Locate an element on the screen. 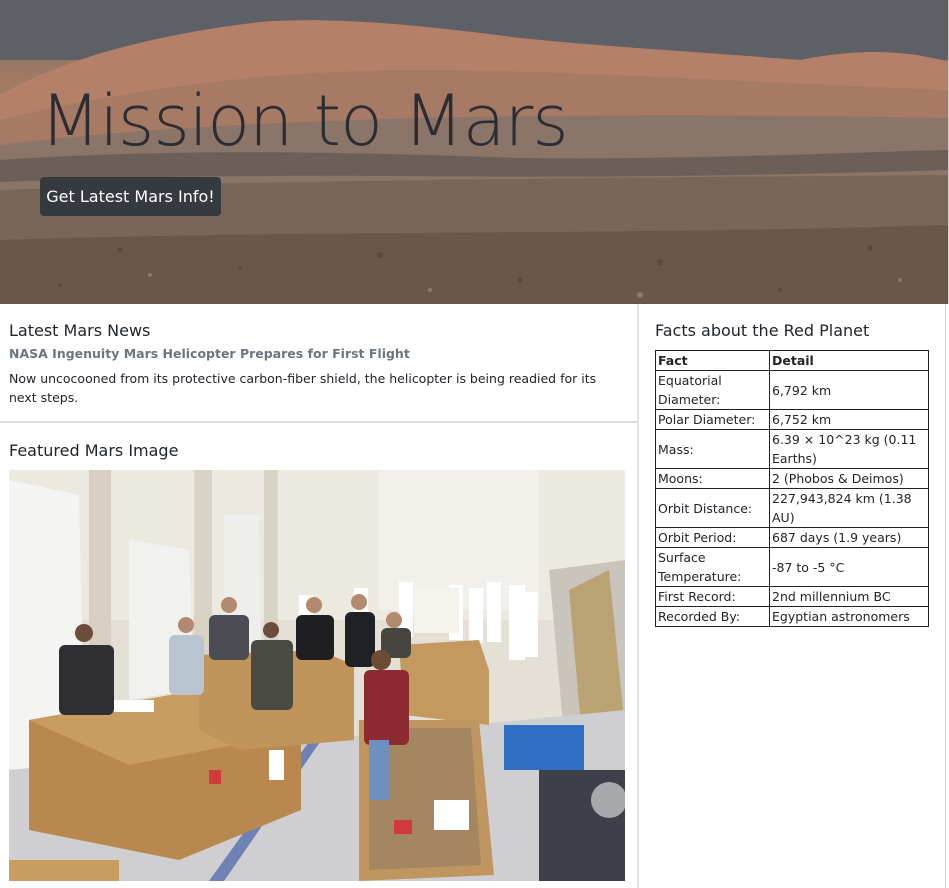 This screenshot has height=888, width=949. fact-value: 2nd millennium BC is located at coordinates (849, 596).